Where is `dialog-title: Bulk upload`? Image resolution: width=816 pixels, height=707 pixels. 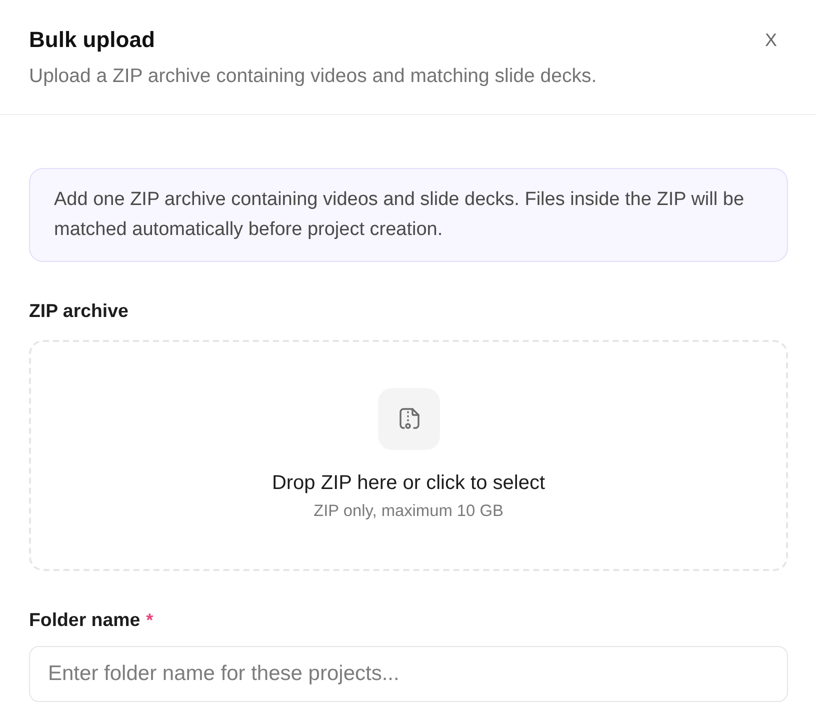
dialog-title: Bulk upload is located at coordinates (92, 40).